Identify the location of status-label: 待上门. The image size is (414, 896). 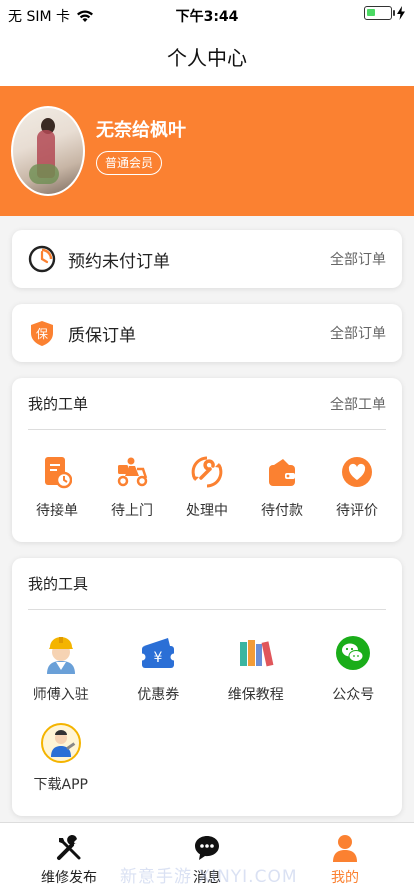
(132, 511).